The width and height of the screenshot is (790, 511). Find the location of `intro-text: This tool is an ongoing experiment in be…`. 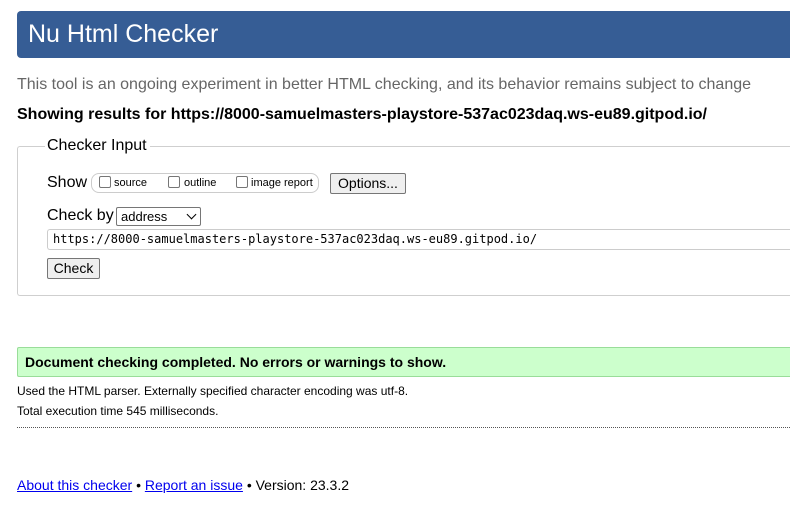

intro-text: This tool is an ongoing experiment in be… is located at coordinates (384, 84).